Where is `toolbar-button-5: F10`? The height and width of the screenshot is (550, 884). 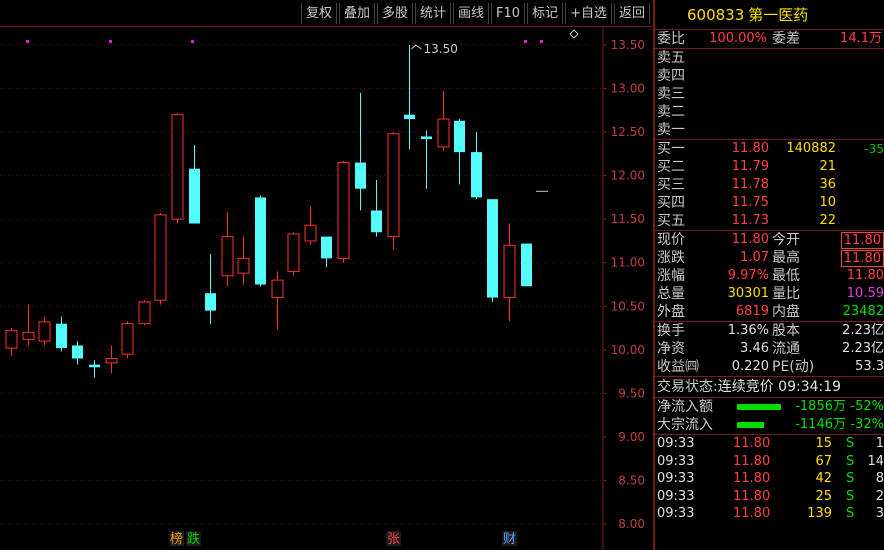 toolbar-button-5: F10 is located at coordinates (508, 13).